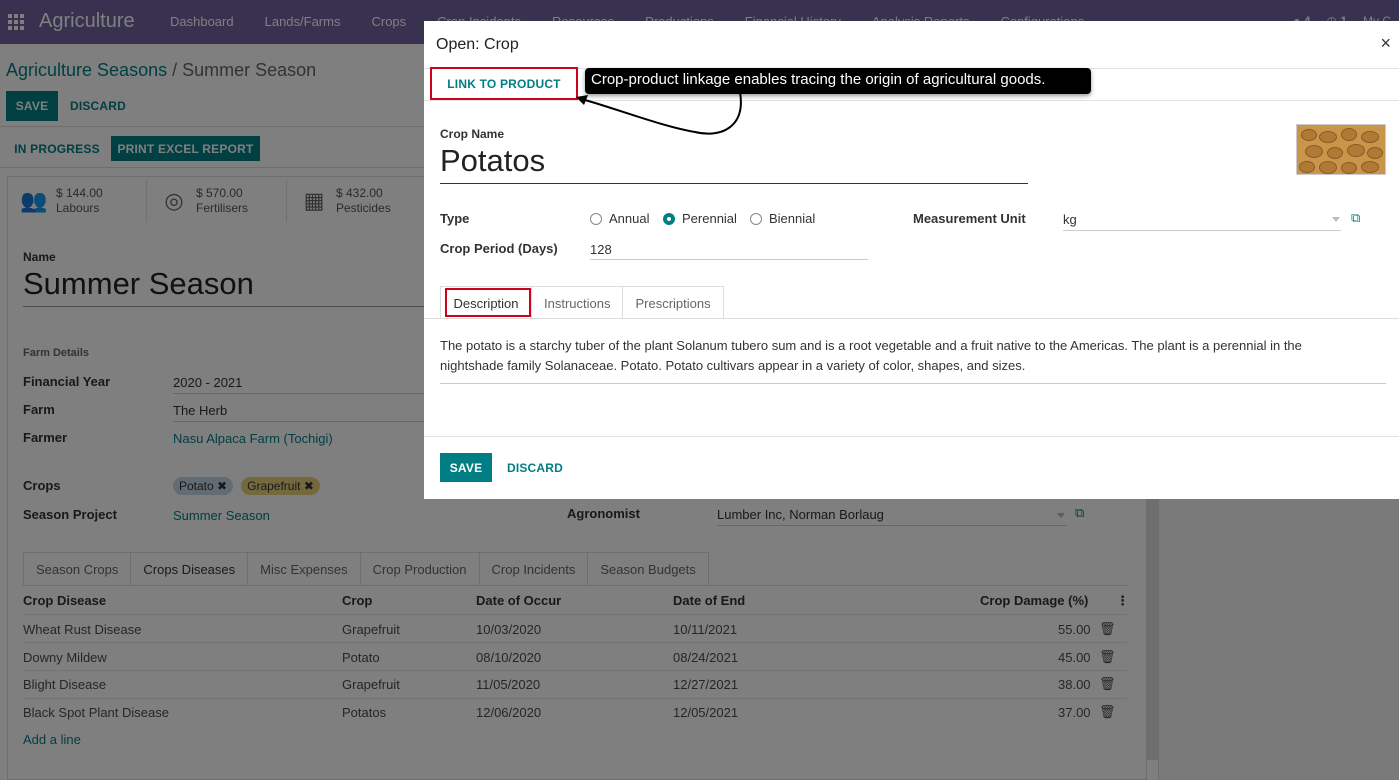 This screenshot has width=1399, height=780. Describe the element at coordinates (577, 302) in the screenshot. I see `tab-instructions: Instructions` at that location.